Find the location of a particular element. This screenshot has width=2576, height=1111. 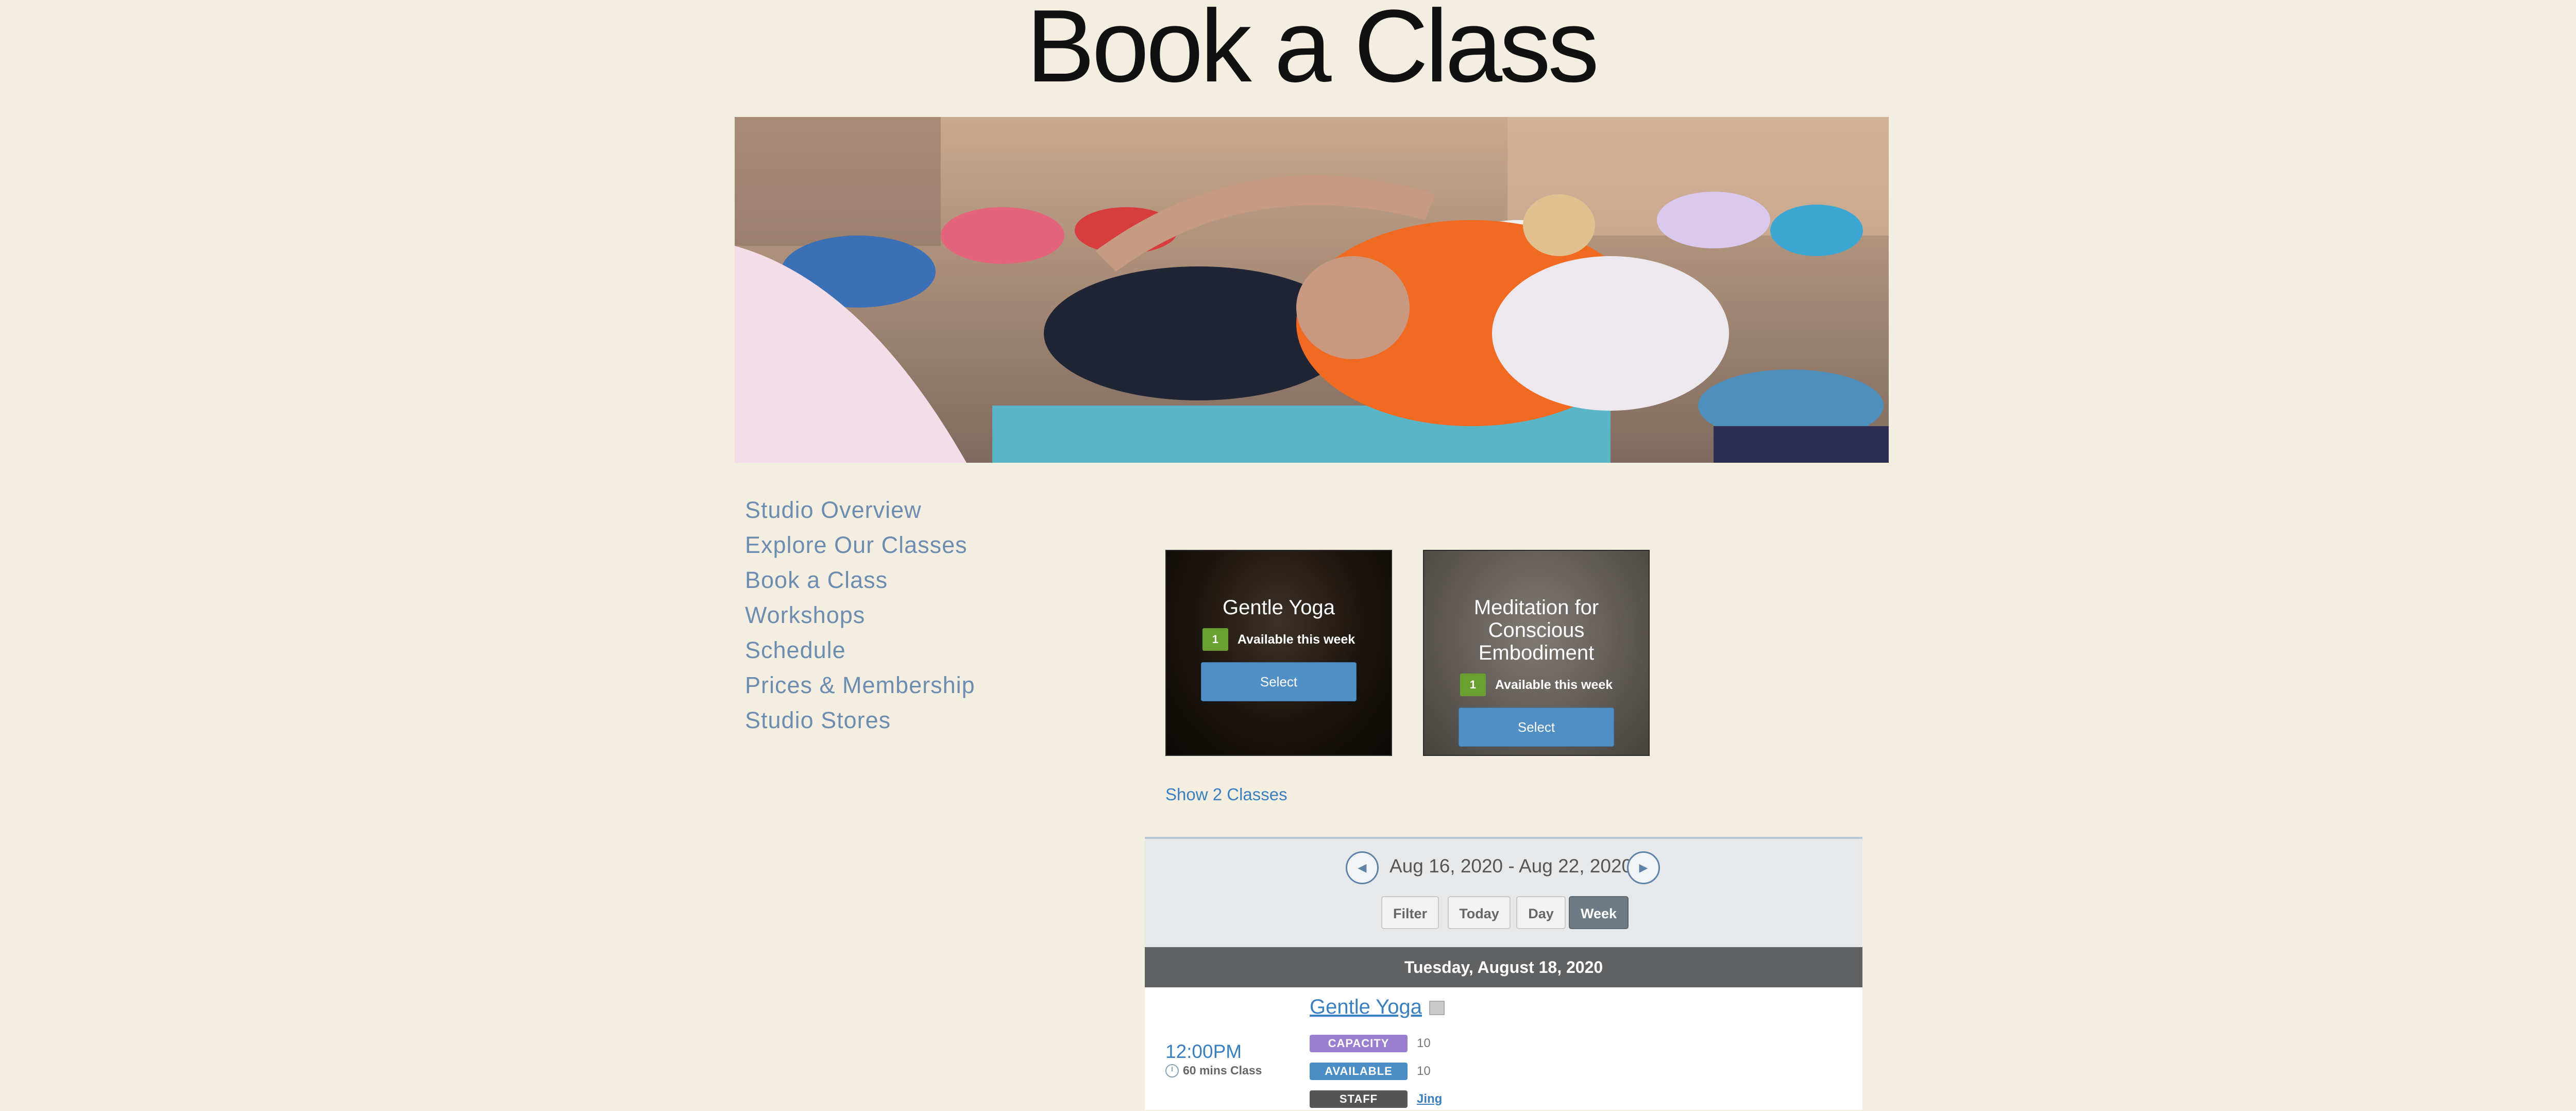

nav-studio-stores: Studio Stores is located at coordinates (860, 720).